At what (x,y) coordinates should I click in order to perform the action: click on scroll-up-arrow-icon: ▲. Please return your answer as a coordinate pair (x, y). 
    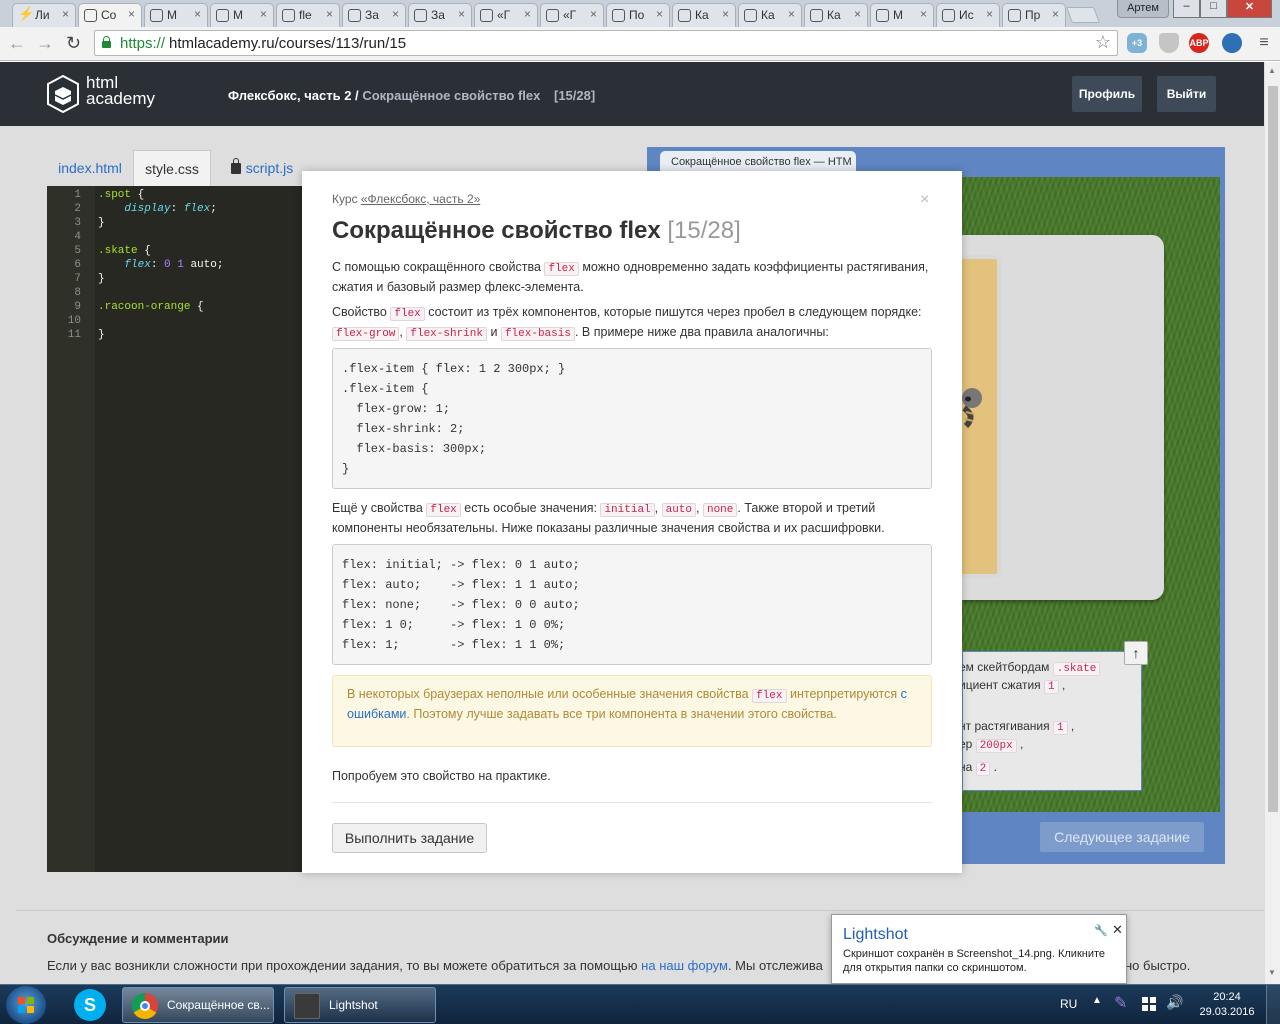
    Looking at the image, I should click on (1272, 70).